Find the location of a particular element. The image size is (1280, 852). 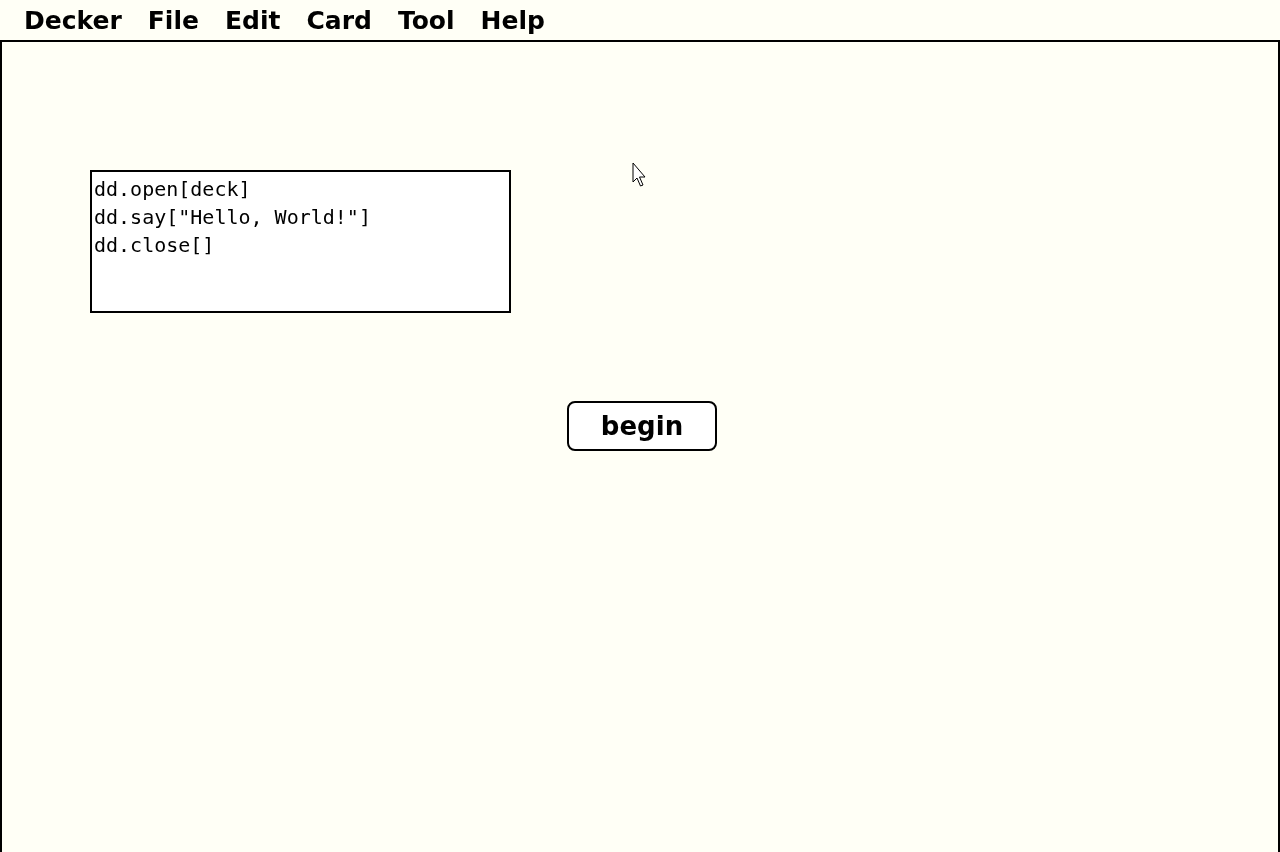

menu-item: File is located at coordinates (173, 20).